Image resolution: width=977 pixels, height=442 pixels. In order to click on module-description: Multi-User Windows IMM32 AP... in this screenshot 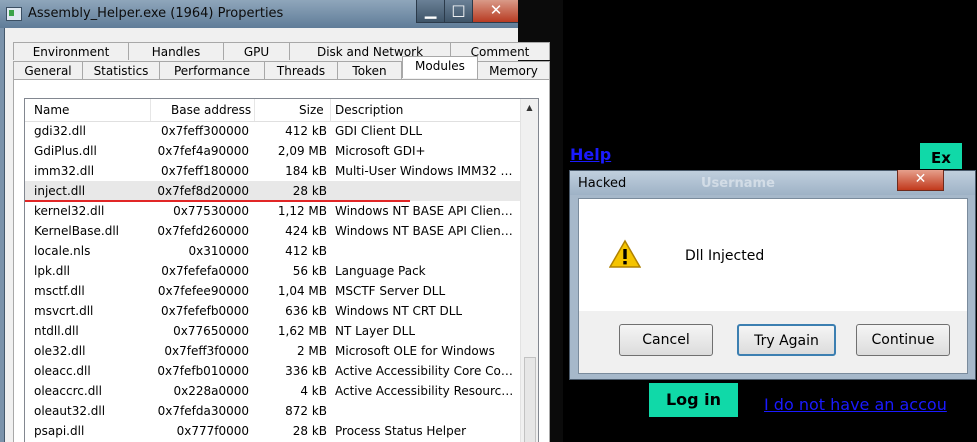, I will do `click(426, 171)`.